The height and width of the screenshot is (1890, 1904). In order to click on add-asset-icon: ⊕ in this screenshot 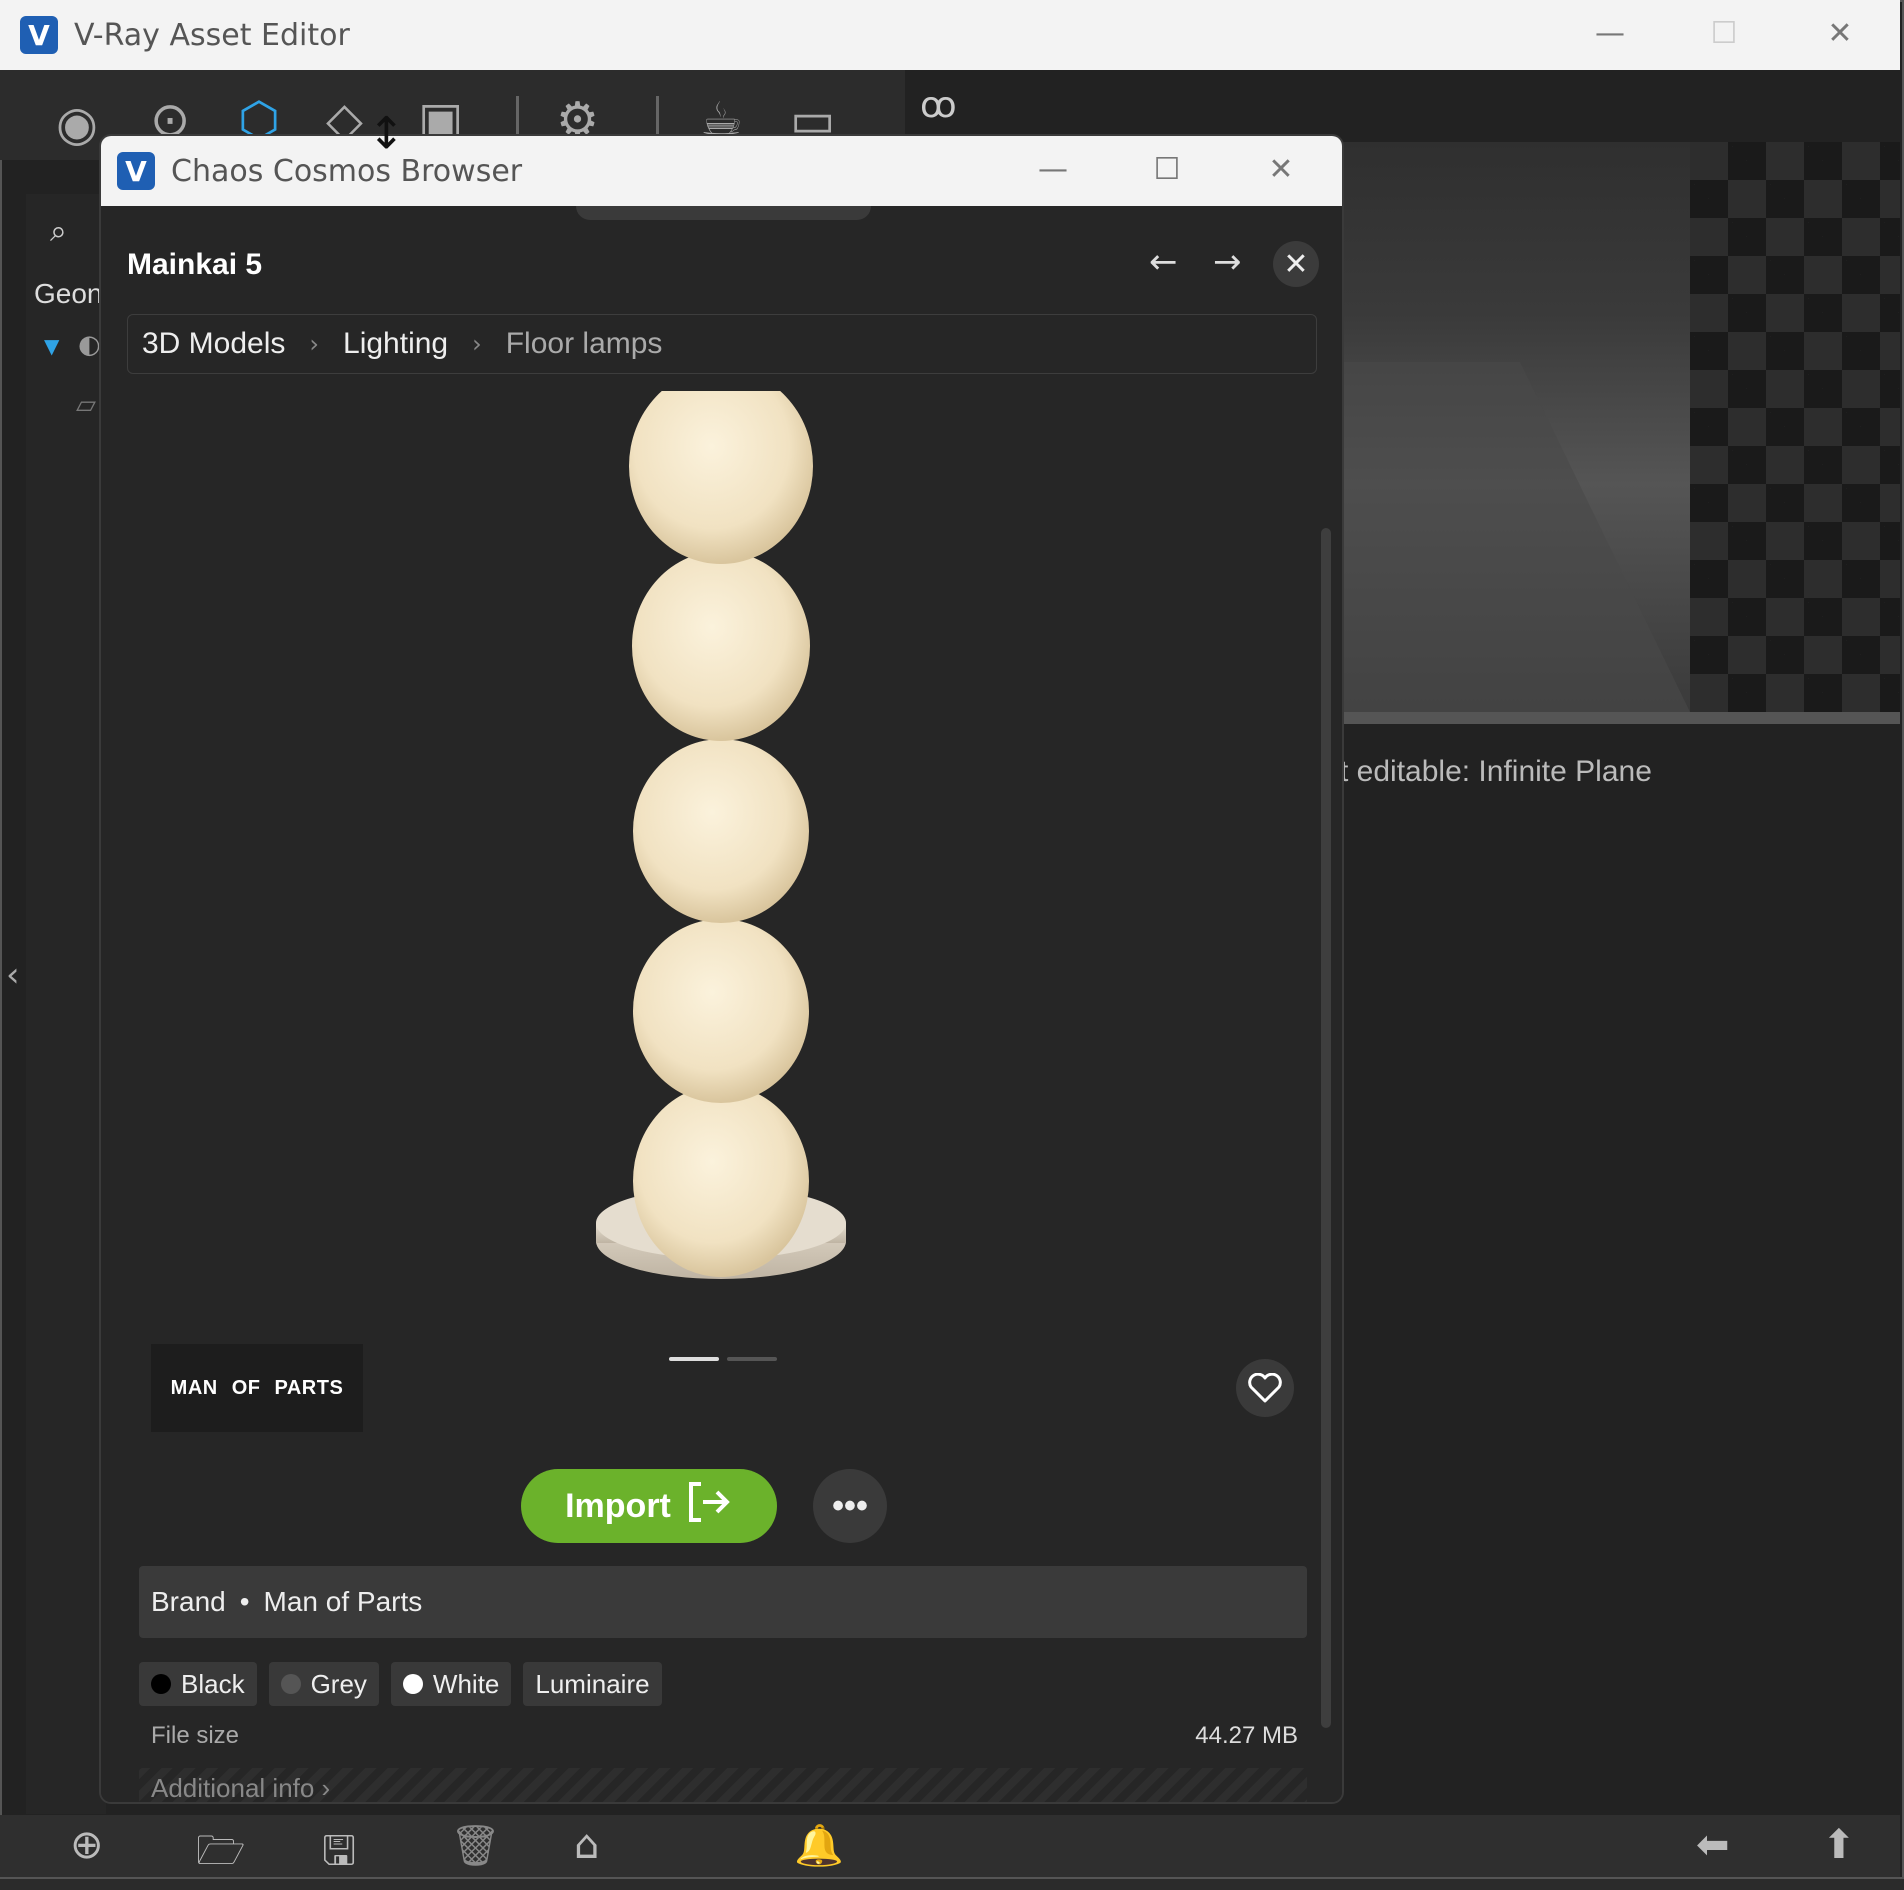, I will do `click(87, 1845)`.